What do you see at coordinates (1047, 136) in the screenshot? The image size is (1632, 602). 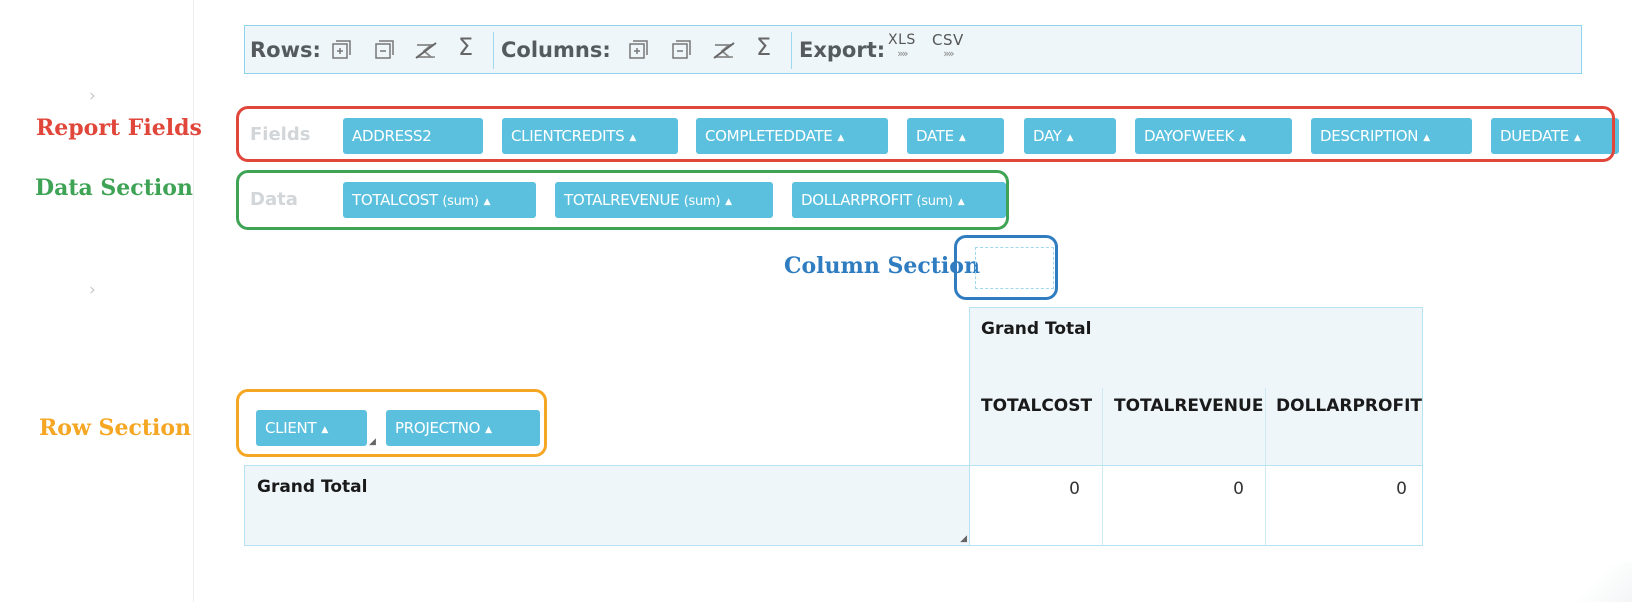 I see `field-pill-label: DAY` at bounding box center [1047, 136].